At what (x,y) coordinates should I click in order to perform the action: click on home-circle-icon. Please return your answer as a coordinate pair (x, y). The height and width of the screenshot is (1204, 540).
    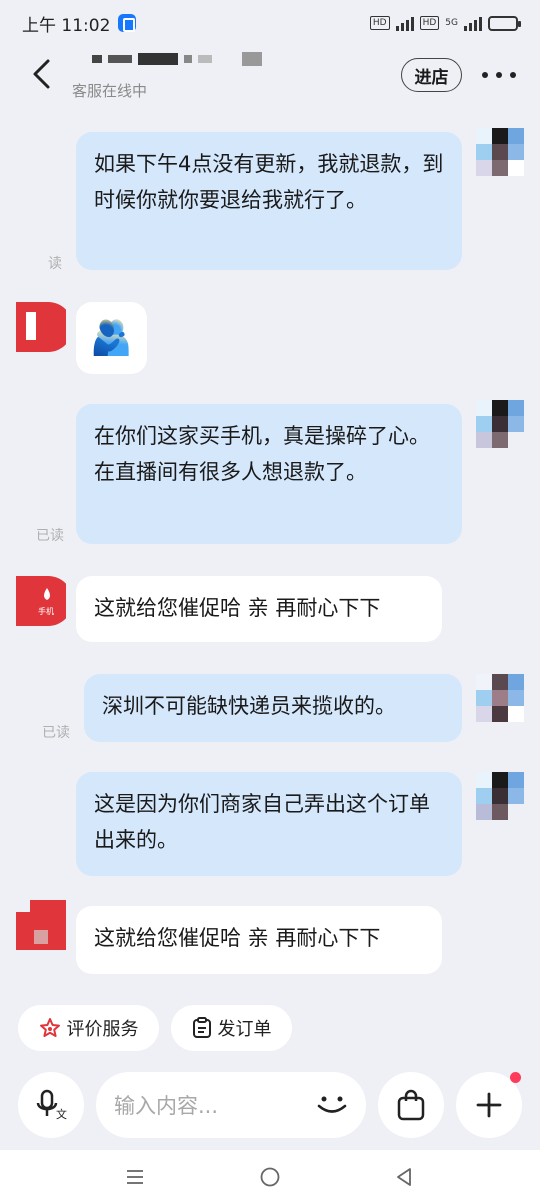
    Looking at the image, I should click on (270, 1177).